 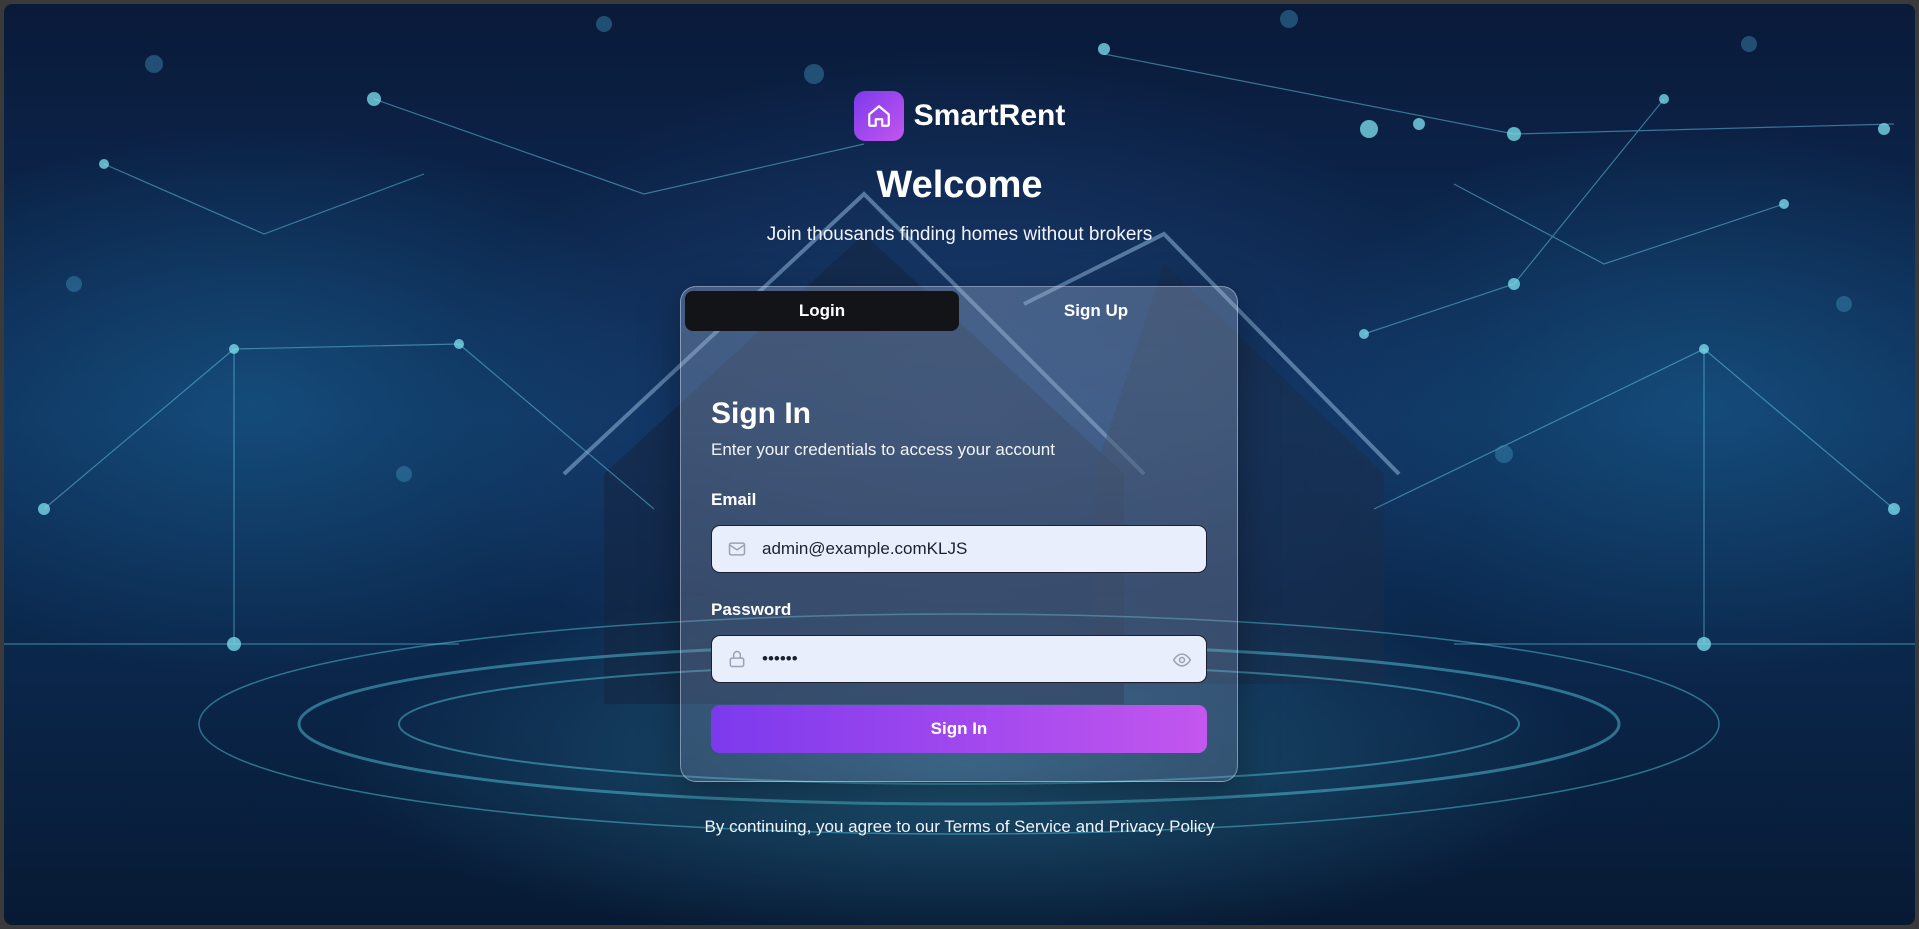 I want to click on email-label: Email, so click(x=734, y=499).